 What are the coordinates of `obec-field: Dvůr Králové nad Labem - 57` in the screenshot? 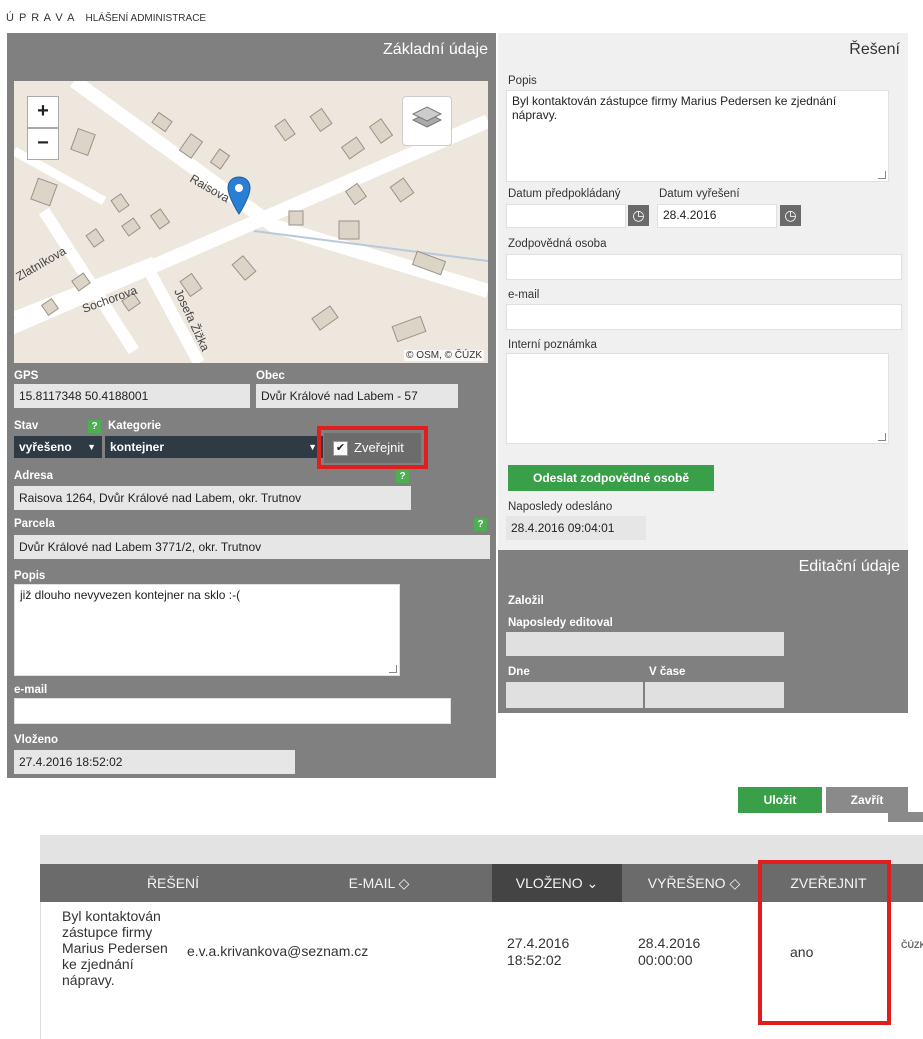 It's located at (357, 396).